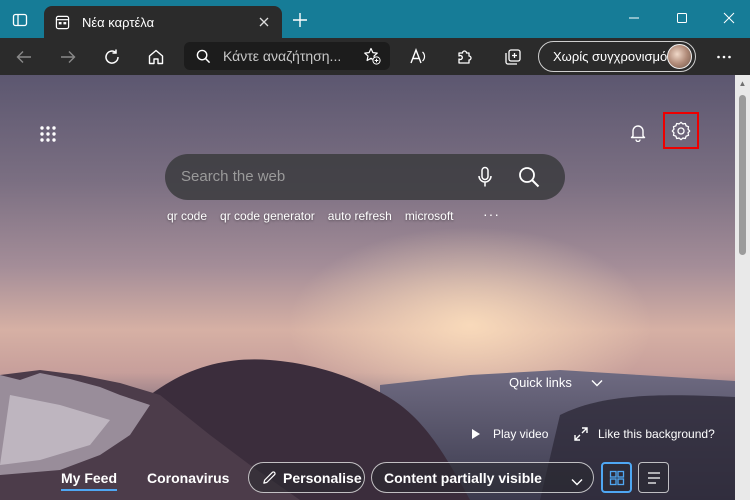 This screenshot has height=500, width=750. I want to click on home-icon, so click(156, 57).